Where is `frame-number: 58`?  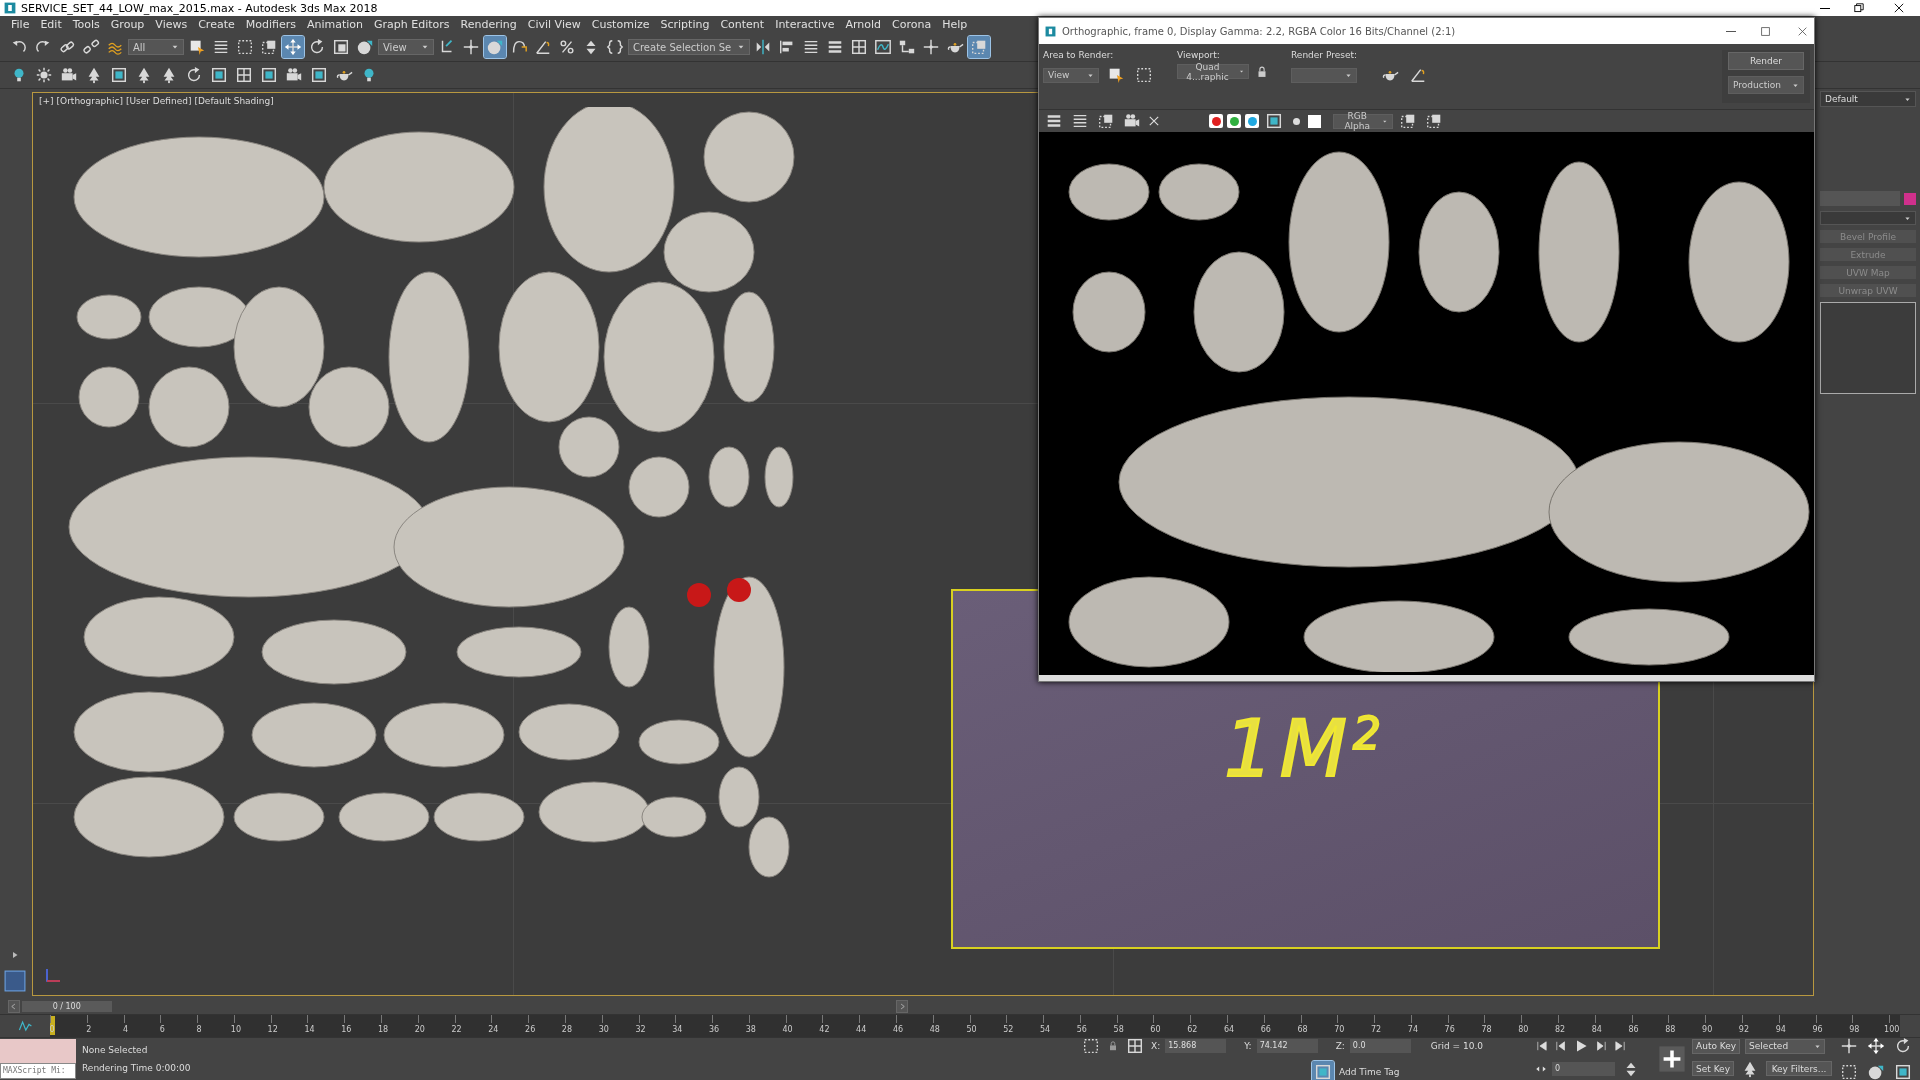 frame-number: 58 is located at coordinates (1118, 1029).